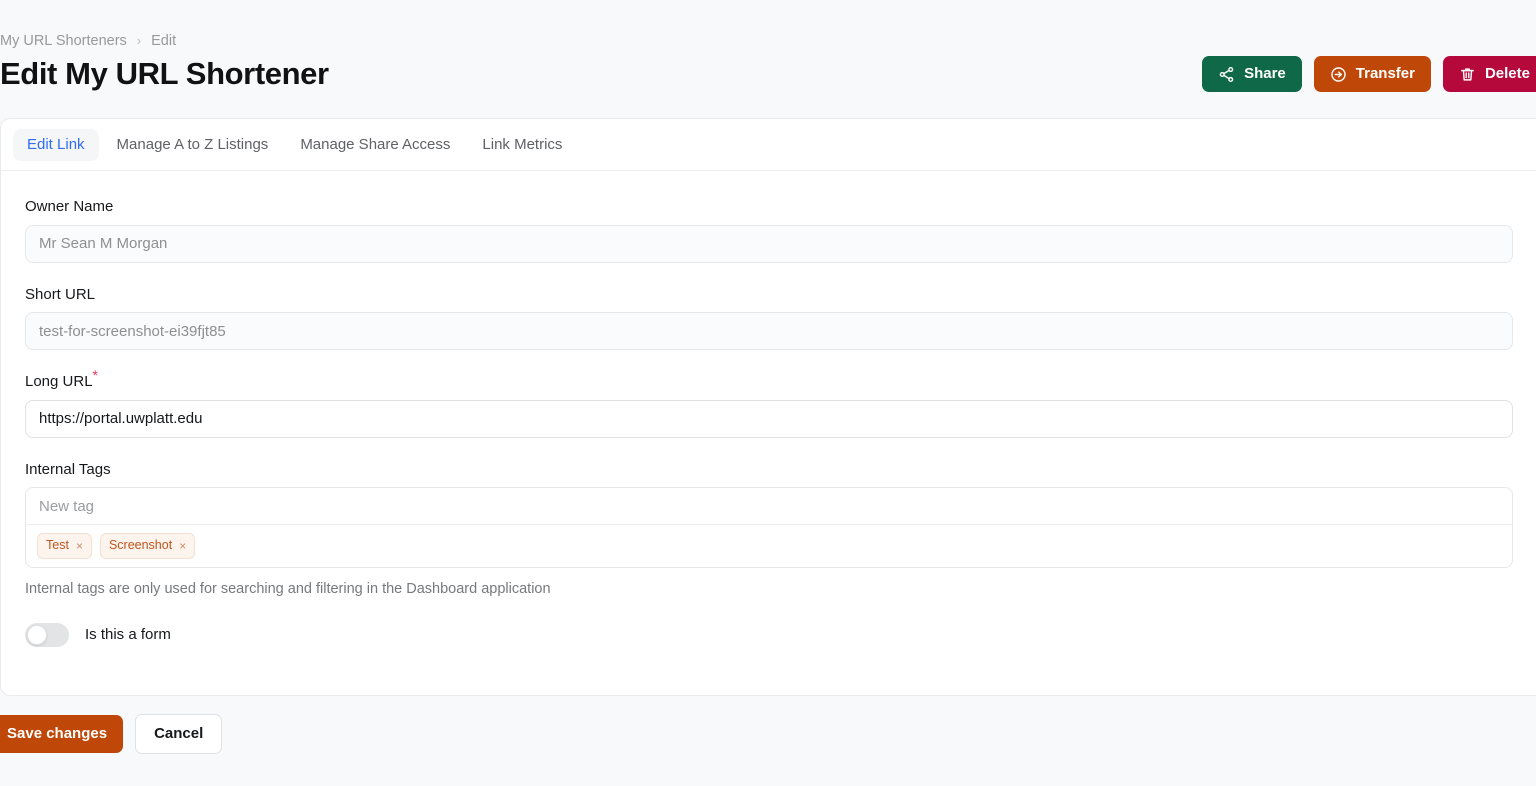 Image resolution: width=1536 pixels, height=786 pixels. I want to click on page-title: Edit My URL Shortener, so click(164, 73).